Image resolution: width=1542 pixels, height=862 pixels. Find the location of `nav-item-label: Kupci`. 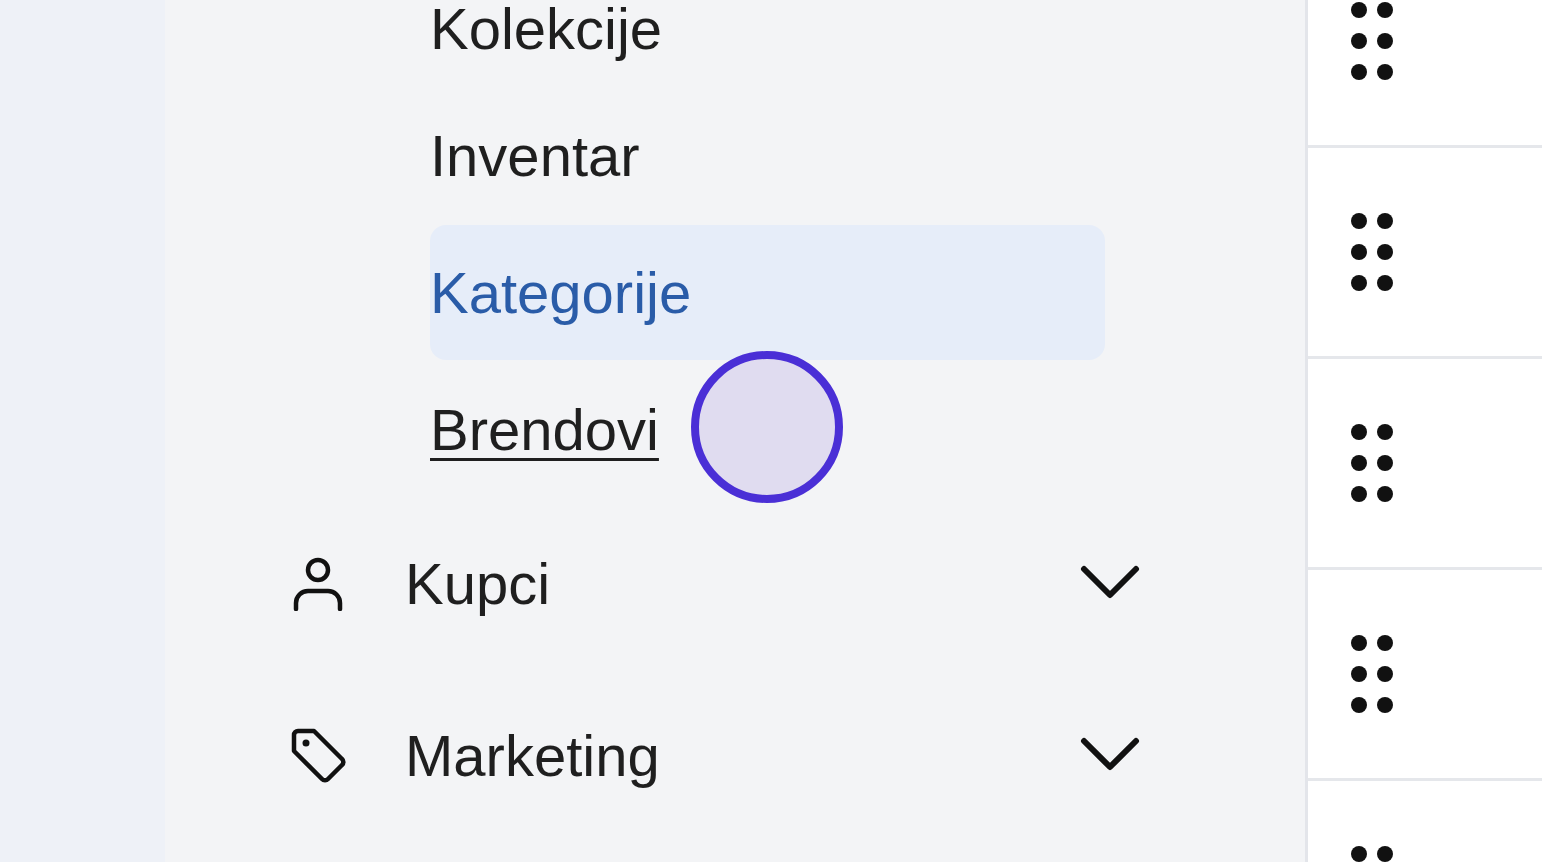

nav-item-label: Kupci is located at coordinates (478, 583).